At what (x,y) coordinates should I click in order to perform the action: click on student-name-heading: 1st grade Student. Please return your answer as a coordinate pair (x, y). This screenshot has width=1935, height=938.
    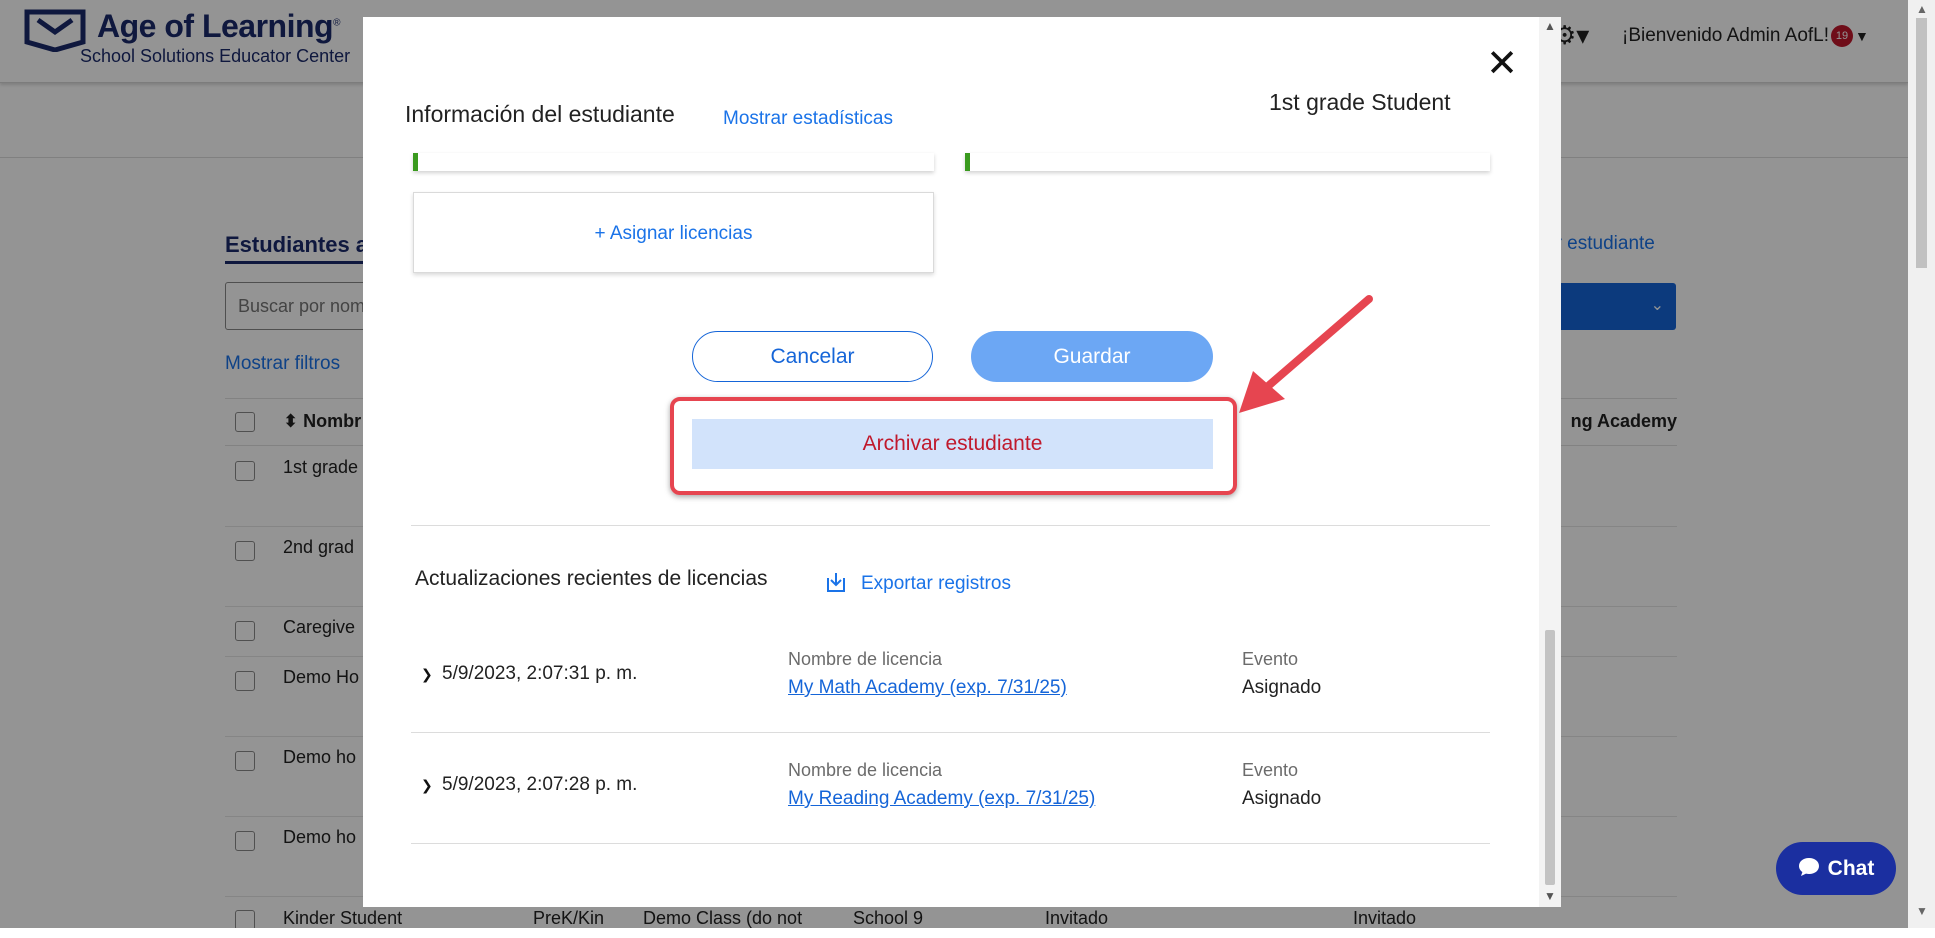
    Looking at the image, I should click on (1360, 102).